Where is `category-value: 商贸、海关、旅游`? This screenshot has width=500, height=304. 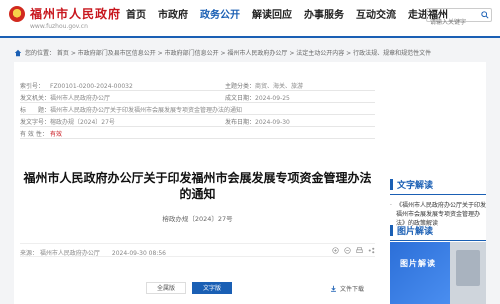 category-value: 商贸、海关、旅游 is located at coordinates (279, 86).